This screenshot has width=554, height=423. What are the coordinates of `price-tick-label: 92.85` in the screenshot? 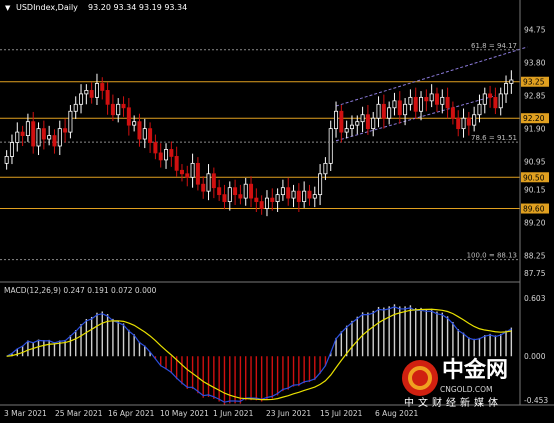 It's located at (535, 96).